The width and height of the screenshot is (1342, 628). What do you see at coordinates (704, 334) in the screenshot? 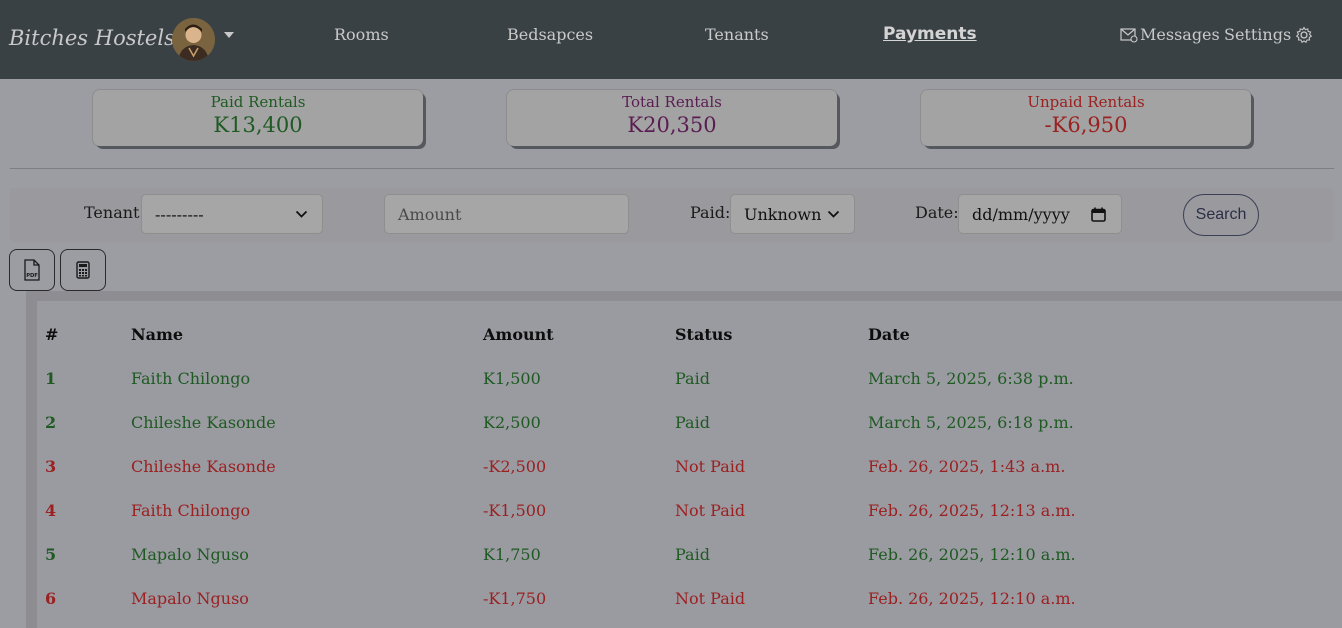
I see `column-header-status: Status` at bounding box center [704, 334].